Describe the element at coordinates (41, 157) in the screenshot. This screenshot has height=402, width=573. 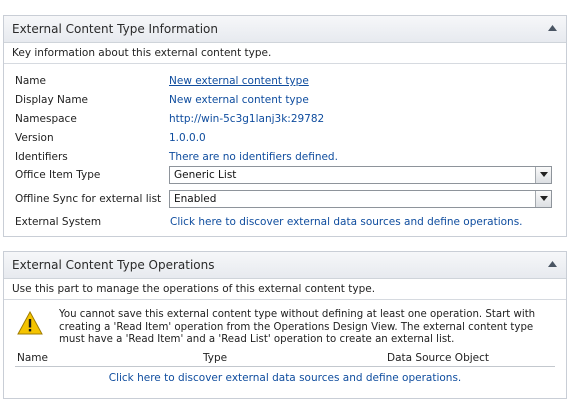
I see `field-identifiers-label: Identifiers` at that location.